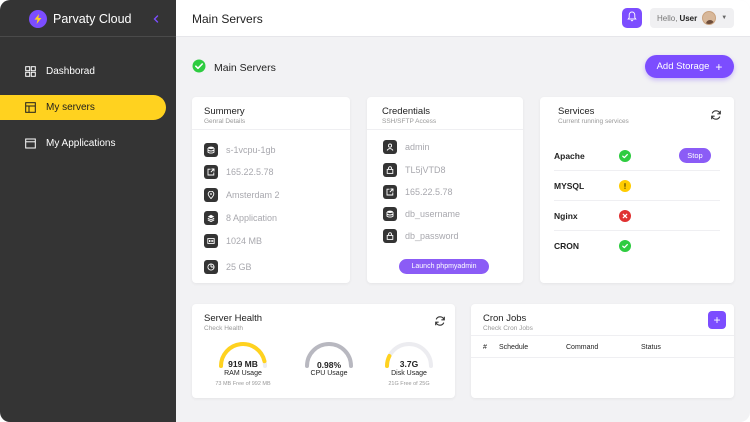 The height and width of the screenshot is (422, 750). Describe the element at coordinates (485, 347) in the screenshot. I see `column-header: #` at that location.